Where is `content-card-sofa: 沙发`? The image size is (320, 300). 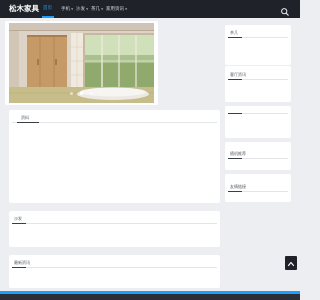 content-card-sofa: 沙发 is located at coordinates (114, 229).